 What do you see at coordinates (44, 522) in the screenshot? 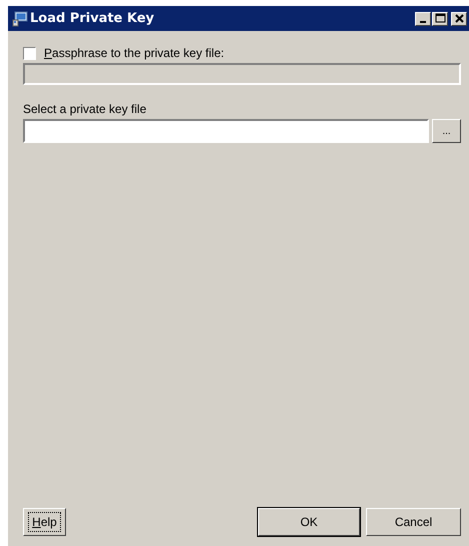
I see `dialog-button: Help` at bounding box center [44, 522].